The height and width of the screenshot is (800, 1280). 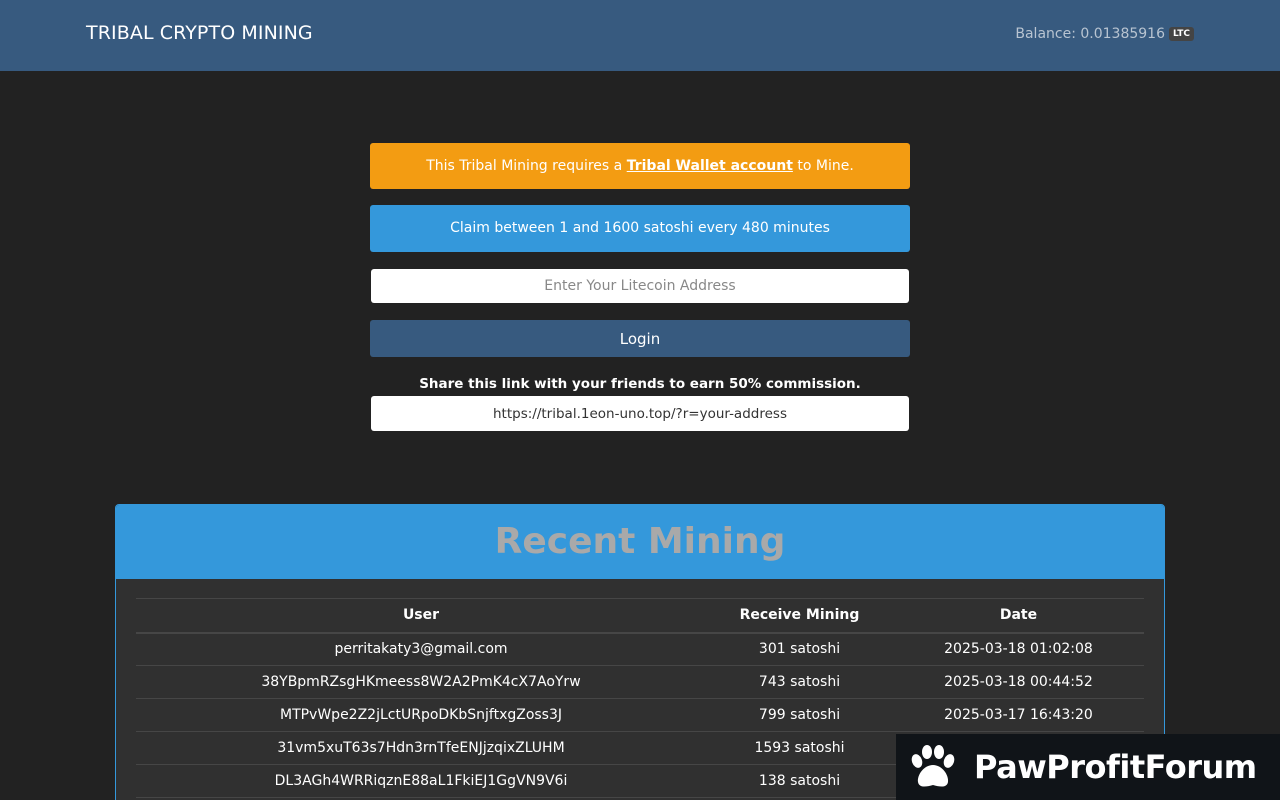 I want to click on brand-link: TRIBAL CRYPTO MINING, so click(x=199, y=33).